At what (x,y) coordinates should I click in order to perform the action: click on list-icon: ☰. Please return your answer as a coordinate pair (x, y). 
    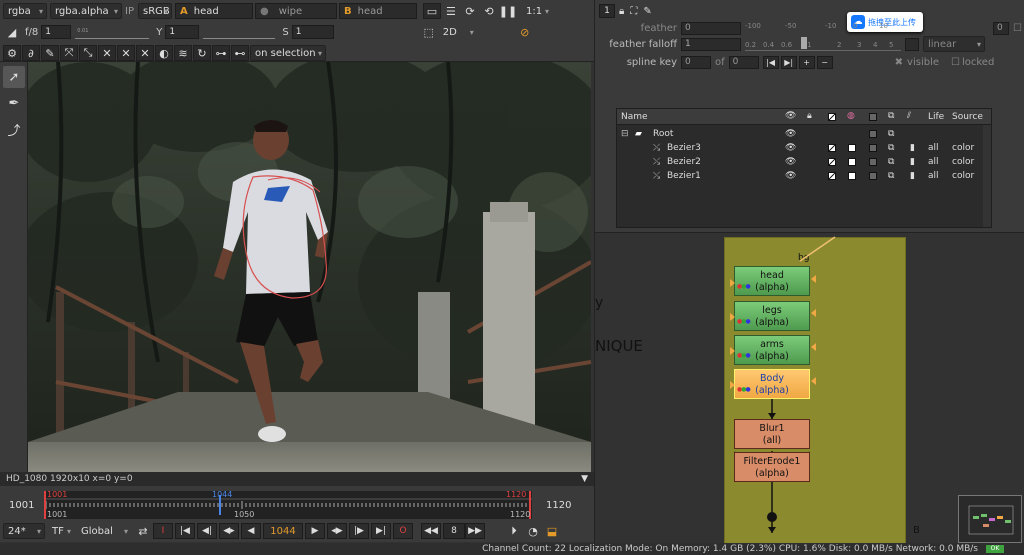
    Looking at the image, I should click on (451, 11).